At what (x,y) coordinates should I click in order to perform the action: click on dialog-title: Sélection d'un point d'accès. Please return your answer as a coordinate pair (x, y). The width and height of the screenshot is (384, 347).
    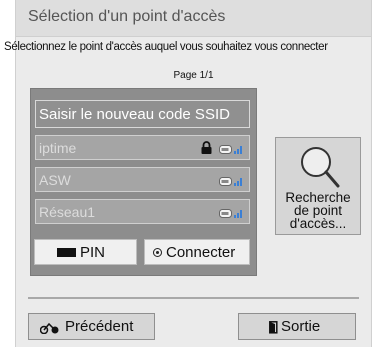
    Looking at the image, I should click on (127, 16).